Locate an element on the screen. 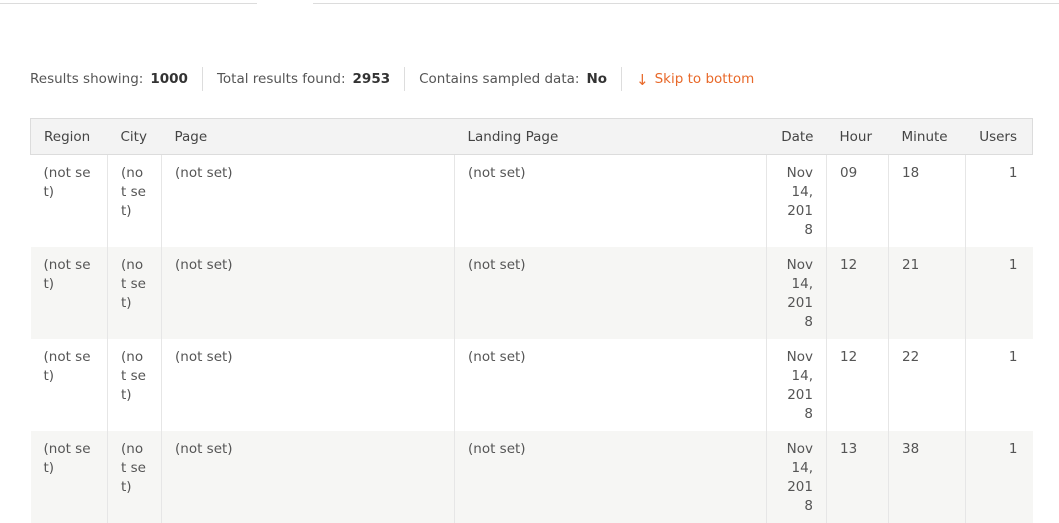 Image resolution: width=1059 pixels, height=523 pixels. column-header-region: Region is located at coordinates (69, 136).